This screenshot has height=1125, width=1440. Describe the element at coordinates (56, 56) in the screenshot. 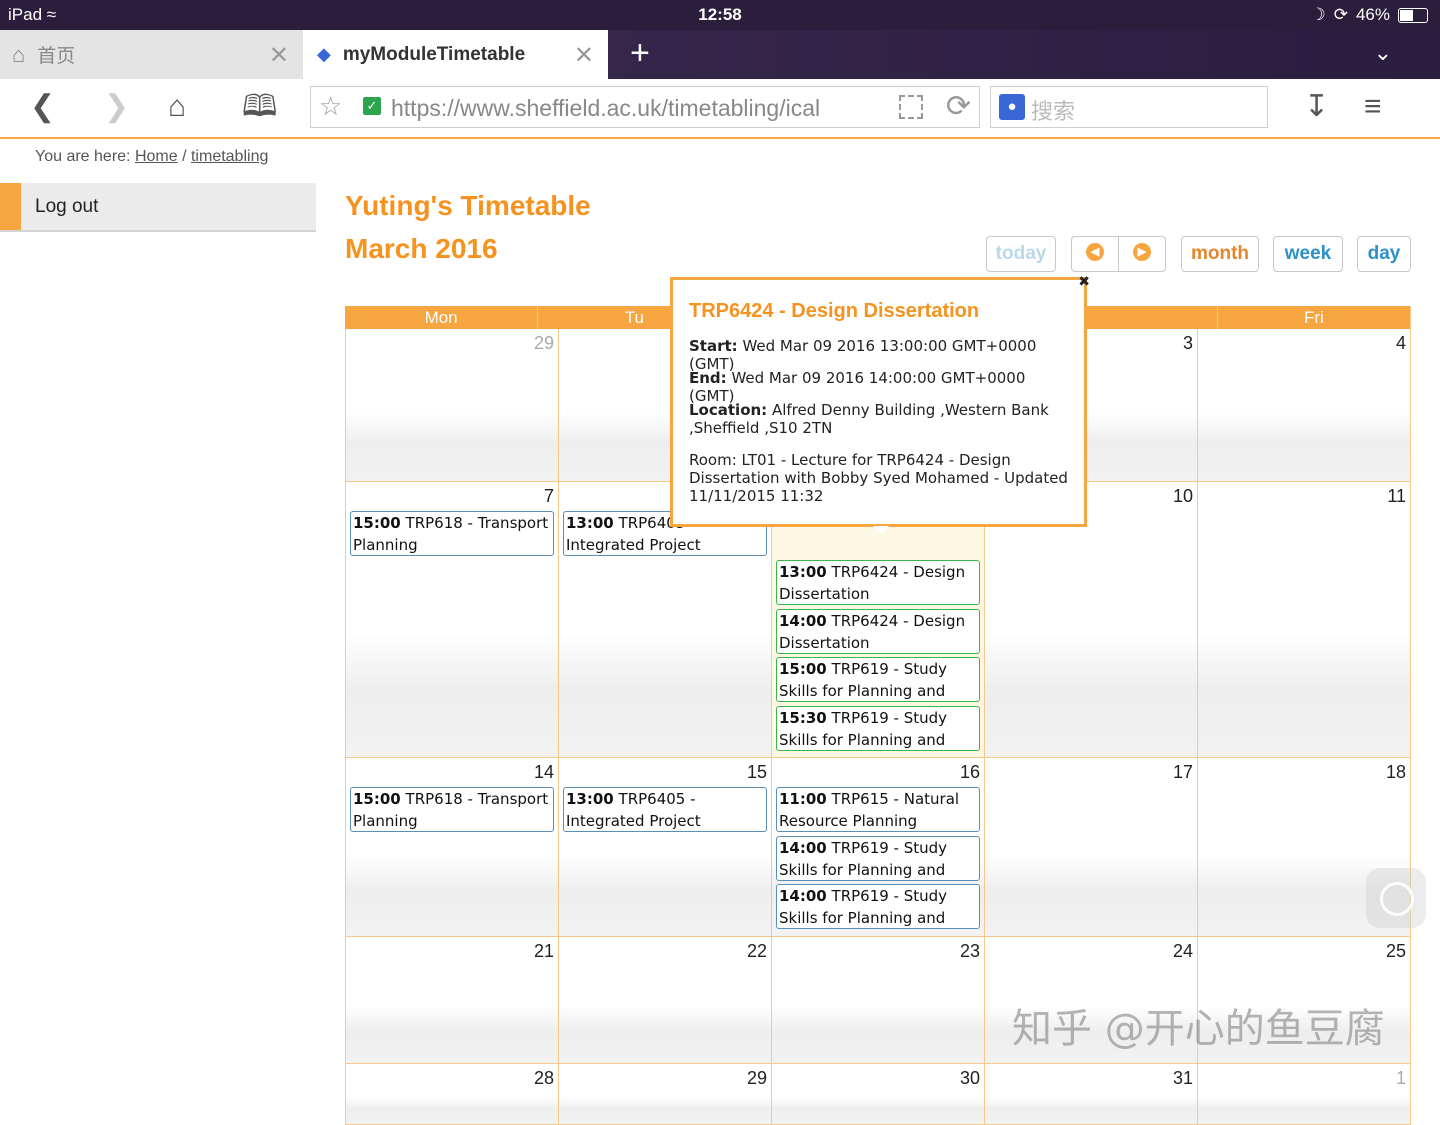

I see `tab-title: 首页` at that location.